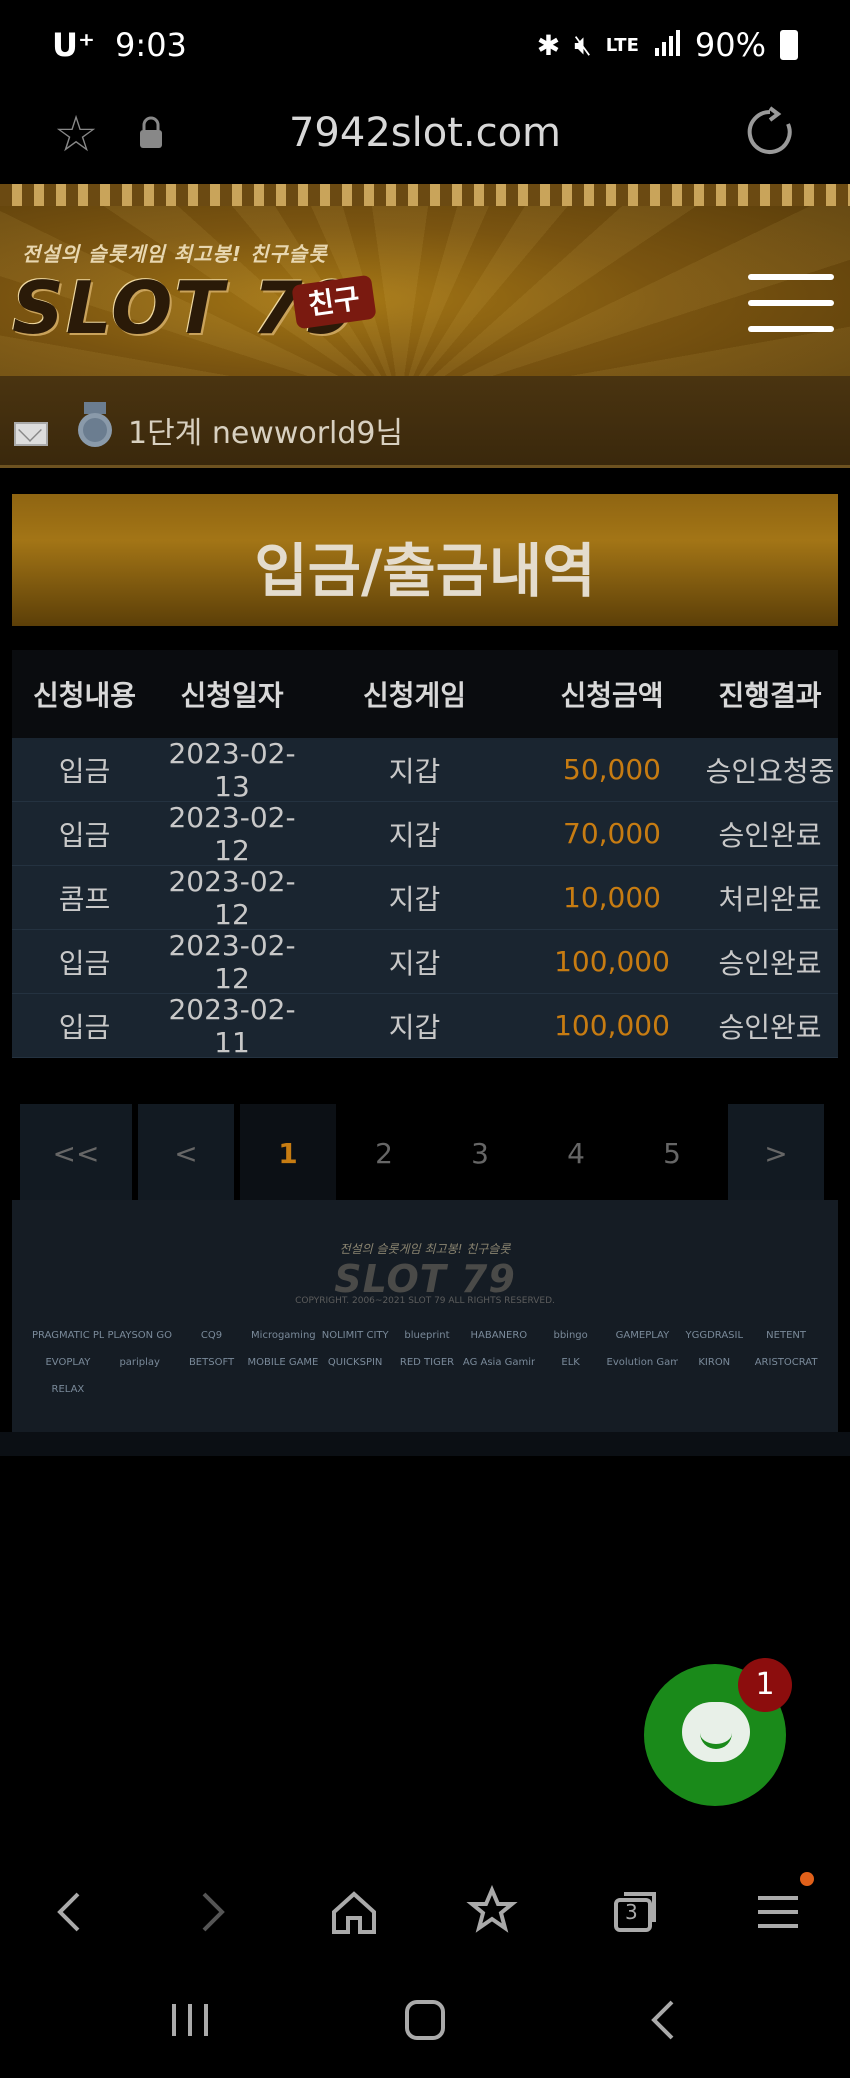 The width and height of the screenshot is (850, 2078). What do you see at coordinates (770, 771) in the screenshot?
I see `cell-status: 승인요청중` at bounding box center [770, 771].